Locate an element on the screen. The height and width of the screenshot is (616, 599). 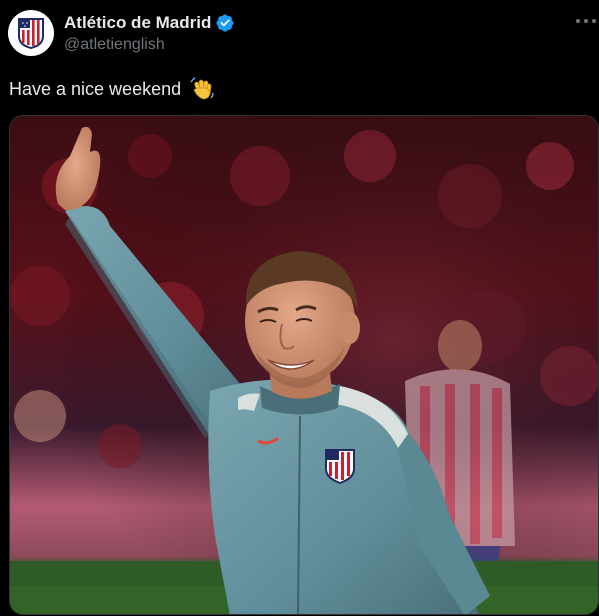
handle: @atletienglish is located at coordinates (149, 45).